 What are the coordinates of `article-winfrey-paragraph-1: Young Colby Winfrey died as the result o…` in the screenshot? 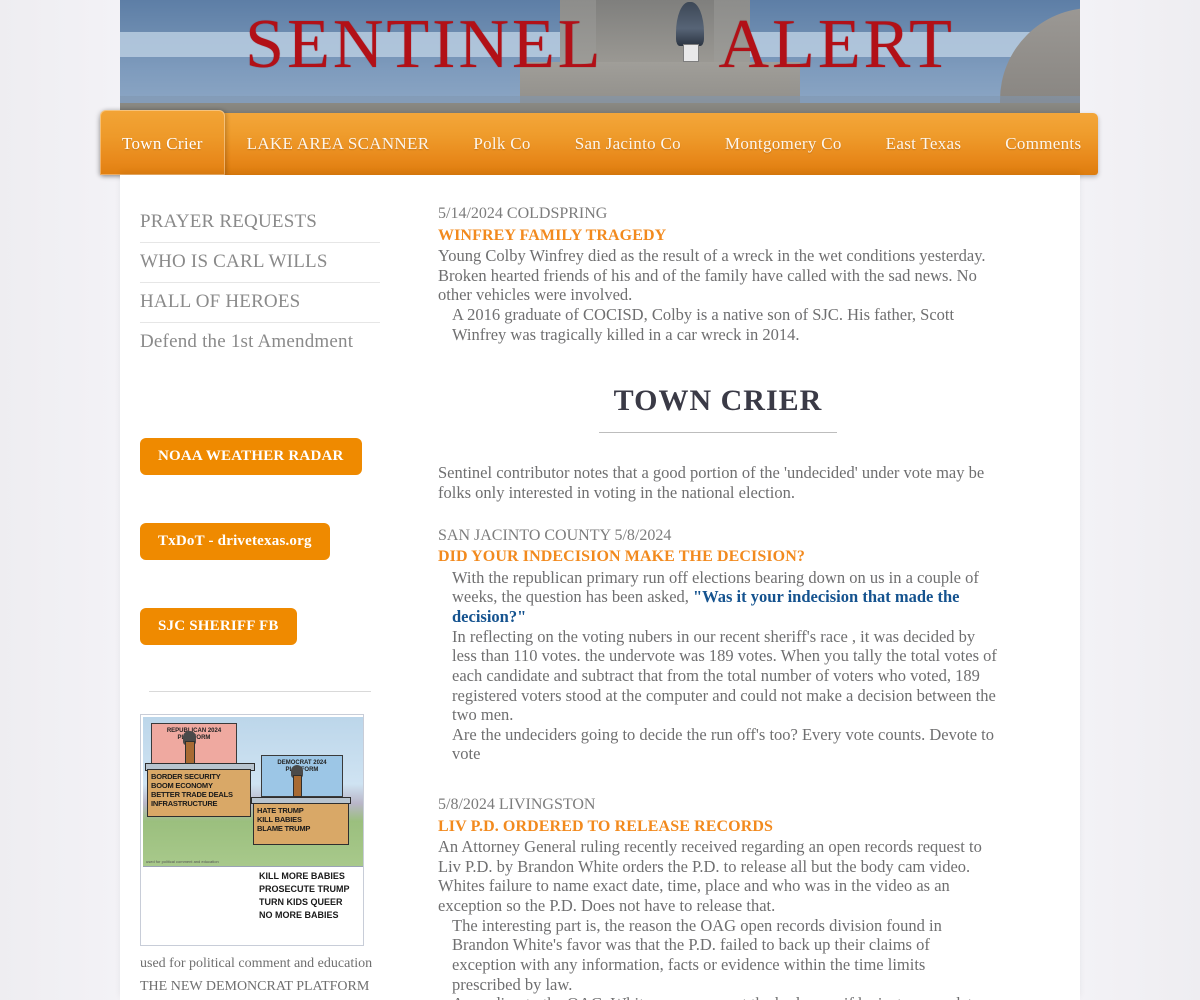 It's located at (712, 275).